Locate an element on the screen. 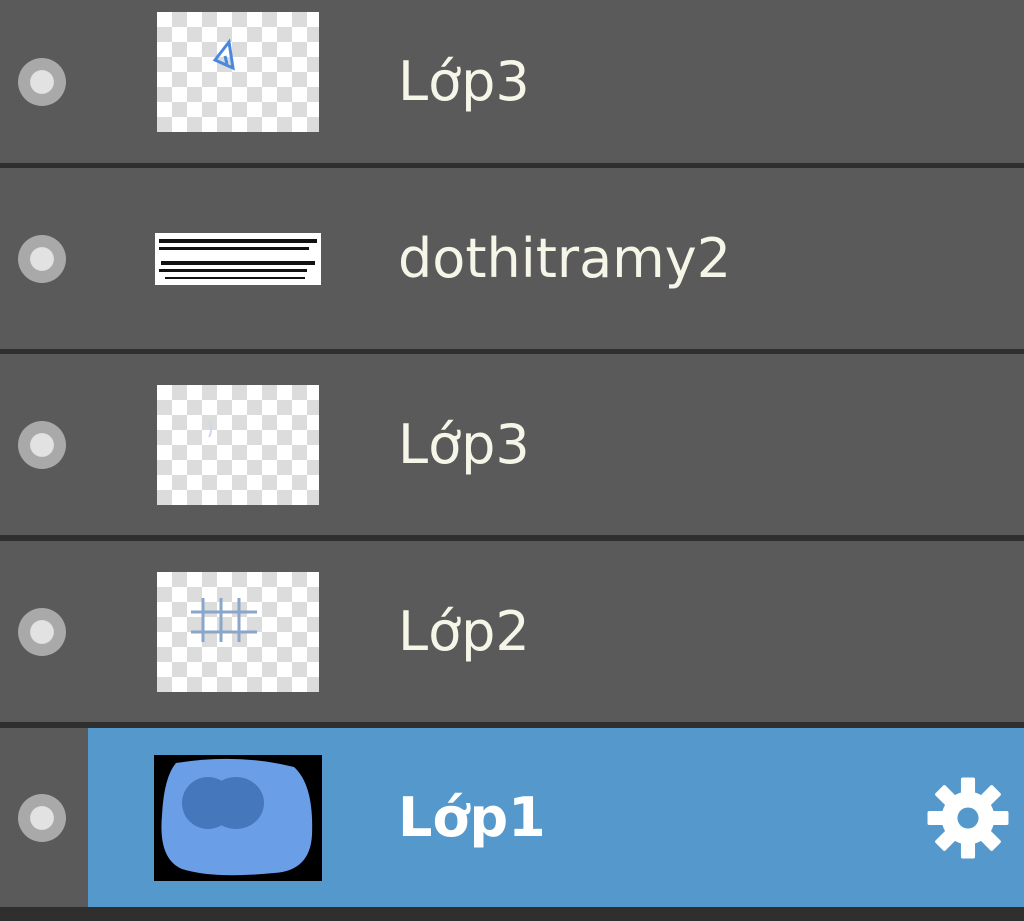 Image resolution: width=1024 pixels, height=921 pixels. gear-icon is located at coordinates (968, 818).